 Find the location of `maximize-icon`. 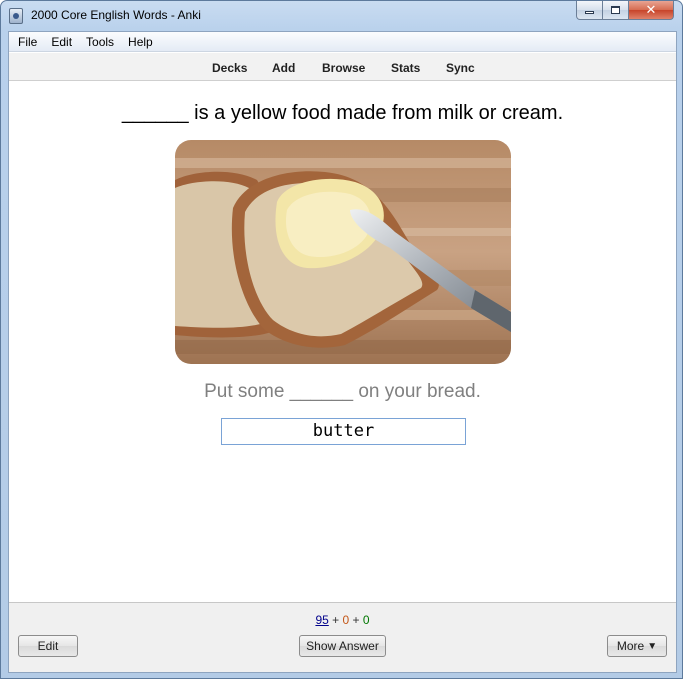

maximize-icon is located at coordinates (615, 10).